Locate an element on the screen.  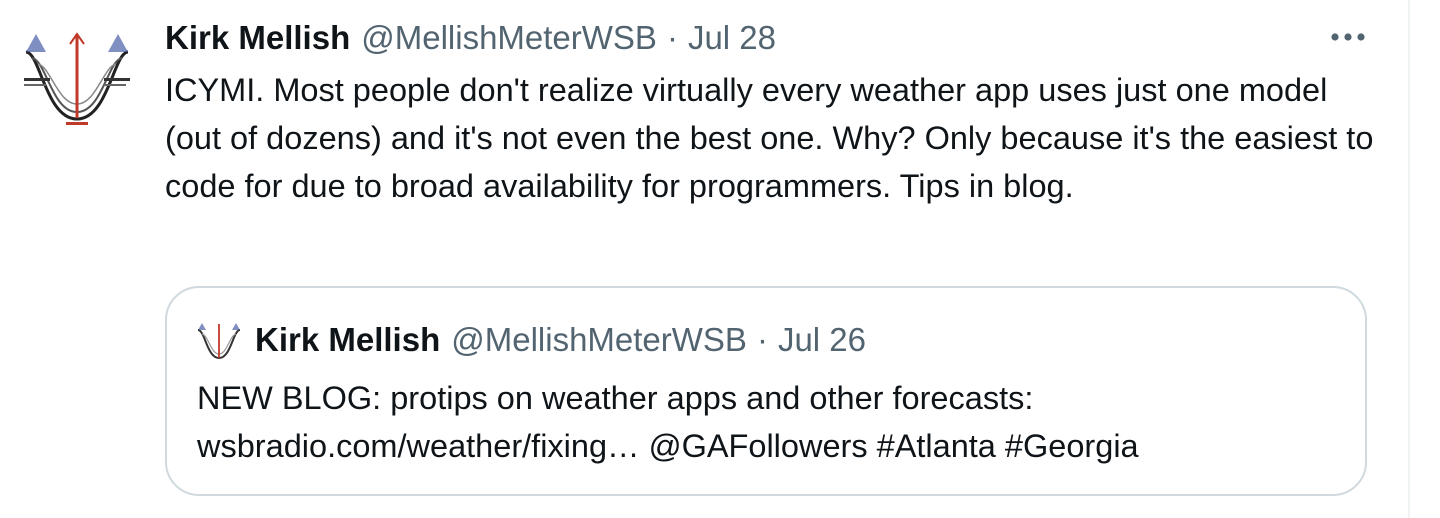
quoted-tweet-date: Jul 26 is located at coordinates (822, 340).